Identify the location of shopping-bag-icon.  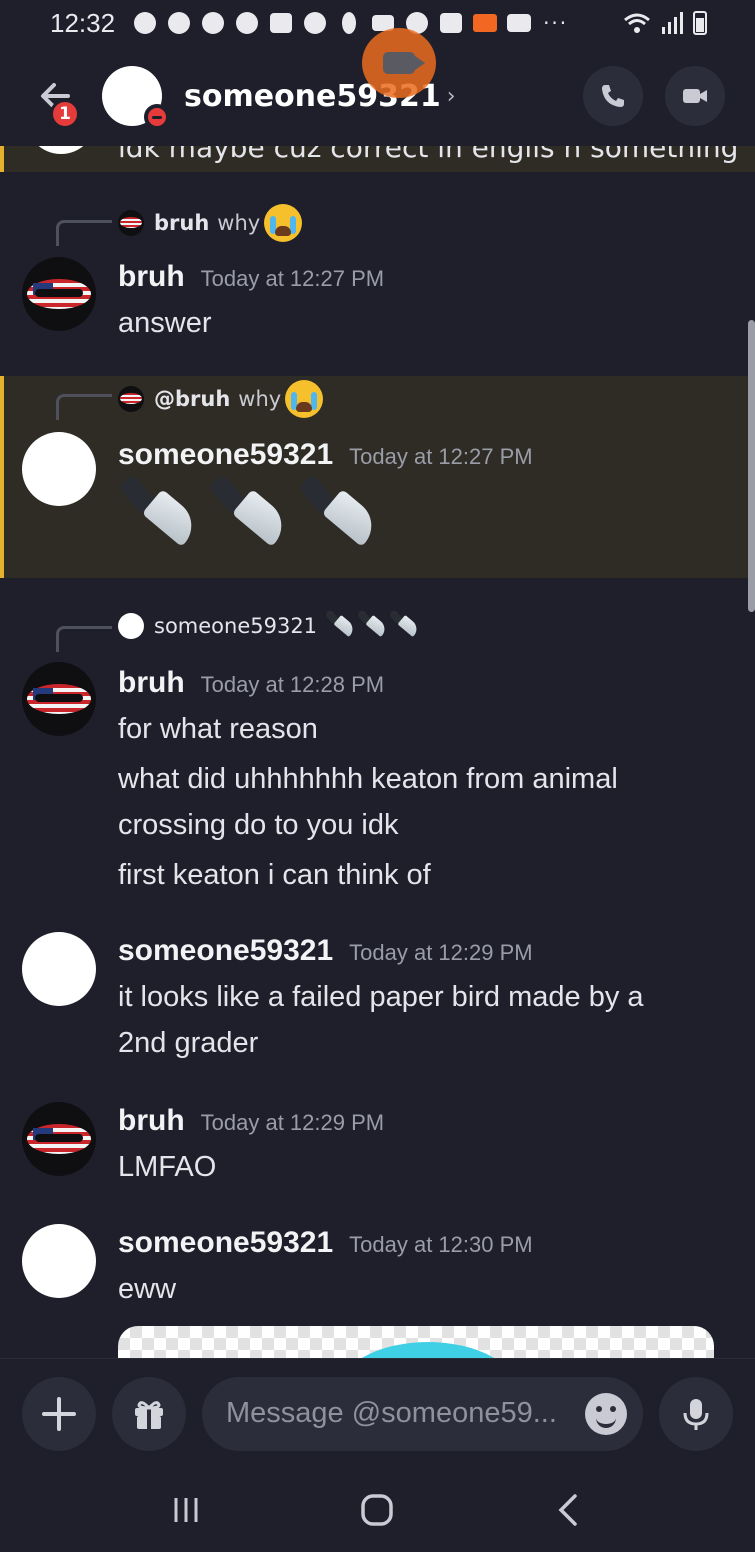
(281, 23).